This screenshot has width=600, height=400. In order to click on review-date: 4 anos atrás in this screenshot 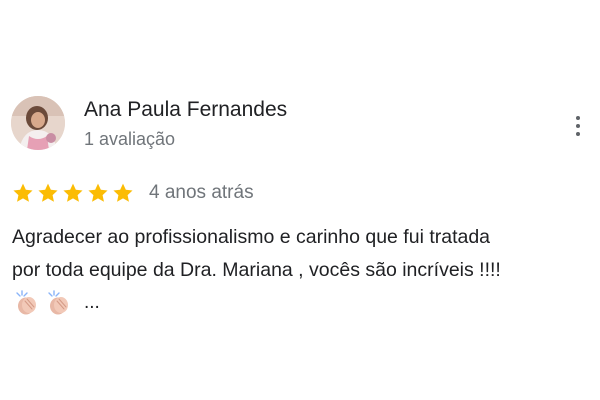, I will do `click(201, 192)`.